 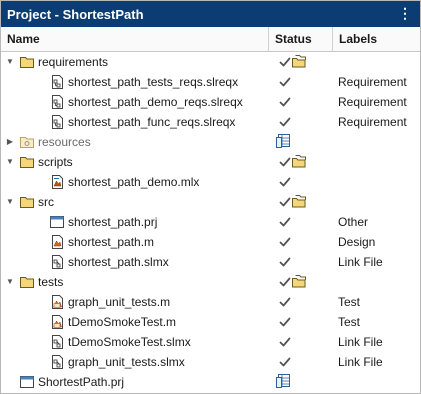 I want to click on tree-file-row: graph_unit_tests.m Test, so click(x=210, y=302).